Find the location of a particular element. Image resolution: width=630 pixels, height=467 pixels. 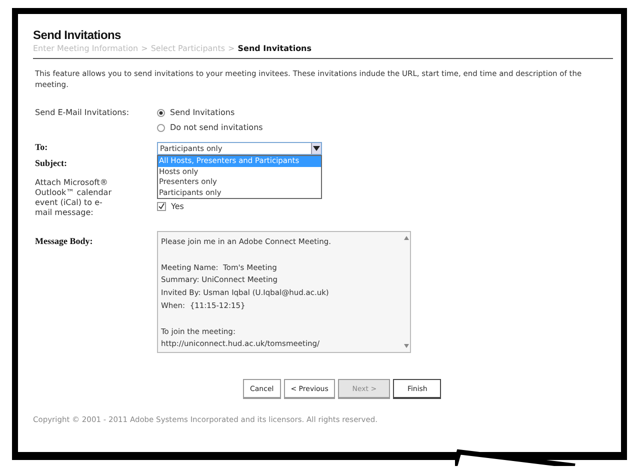

checkbox is located at coordinates (161, 206).